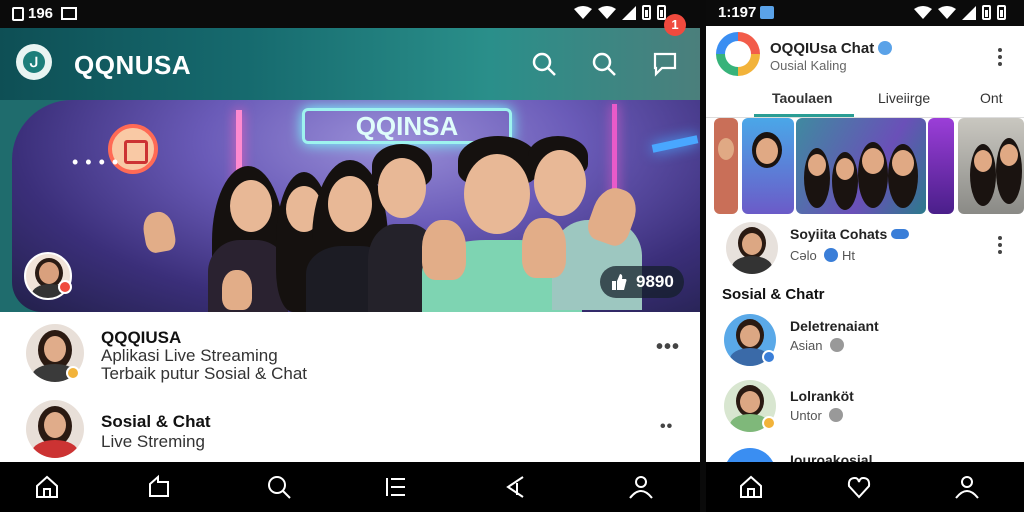  What do you see at coordinates (885, 48) in the screenshot?
I see `verified-icon` at bounding box center [885, 48].